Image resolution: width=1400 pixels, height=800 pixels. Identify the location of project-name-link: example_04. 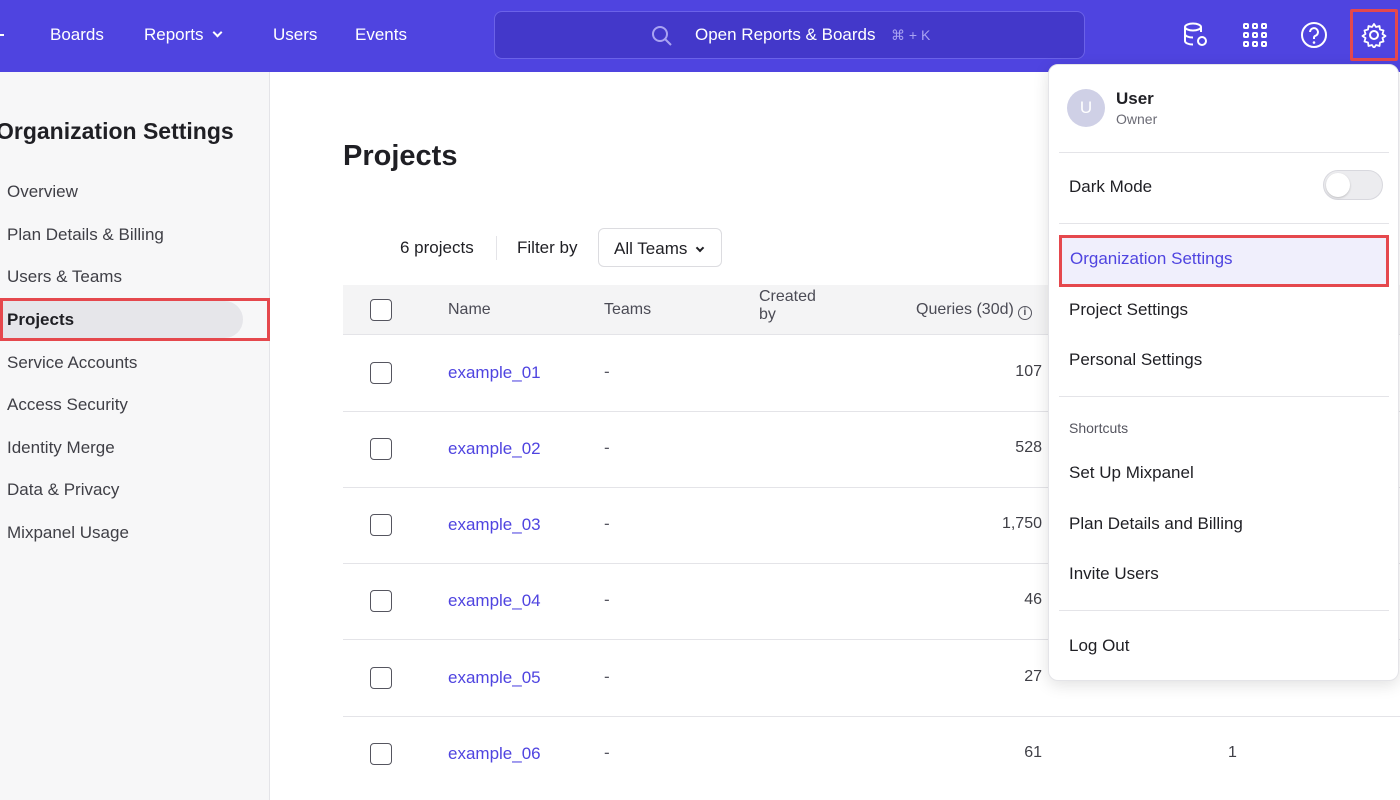
(494, 601).